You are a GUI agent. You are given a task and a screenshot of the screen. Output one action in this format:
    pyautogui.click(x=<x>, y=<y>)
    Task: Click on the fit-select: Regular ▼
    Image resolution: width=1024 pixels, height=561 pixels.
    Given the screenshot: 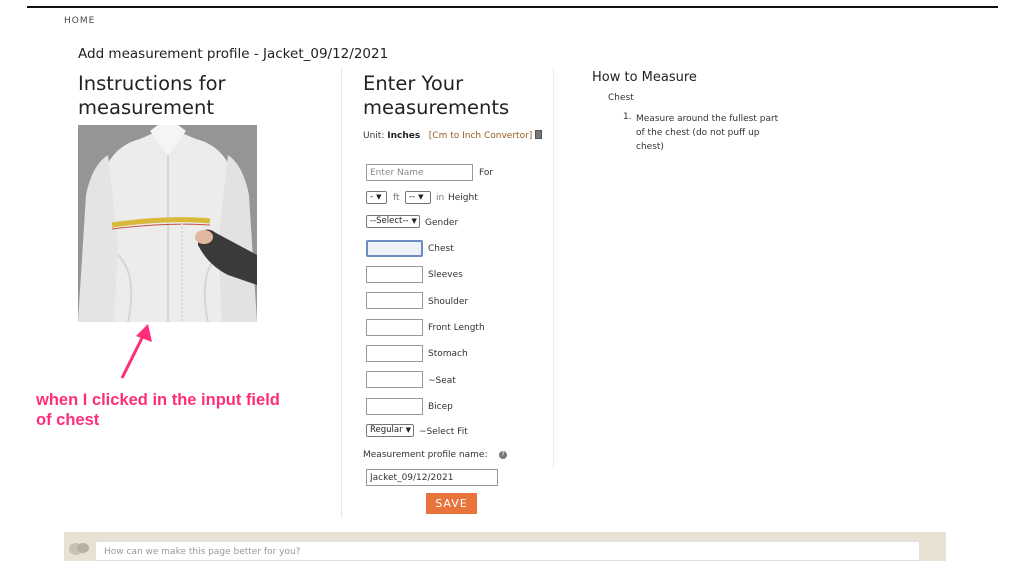 What is the action you would take?
    pyautogui.click(x=390, y=430)
    